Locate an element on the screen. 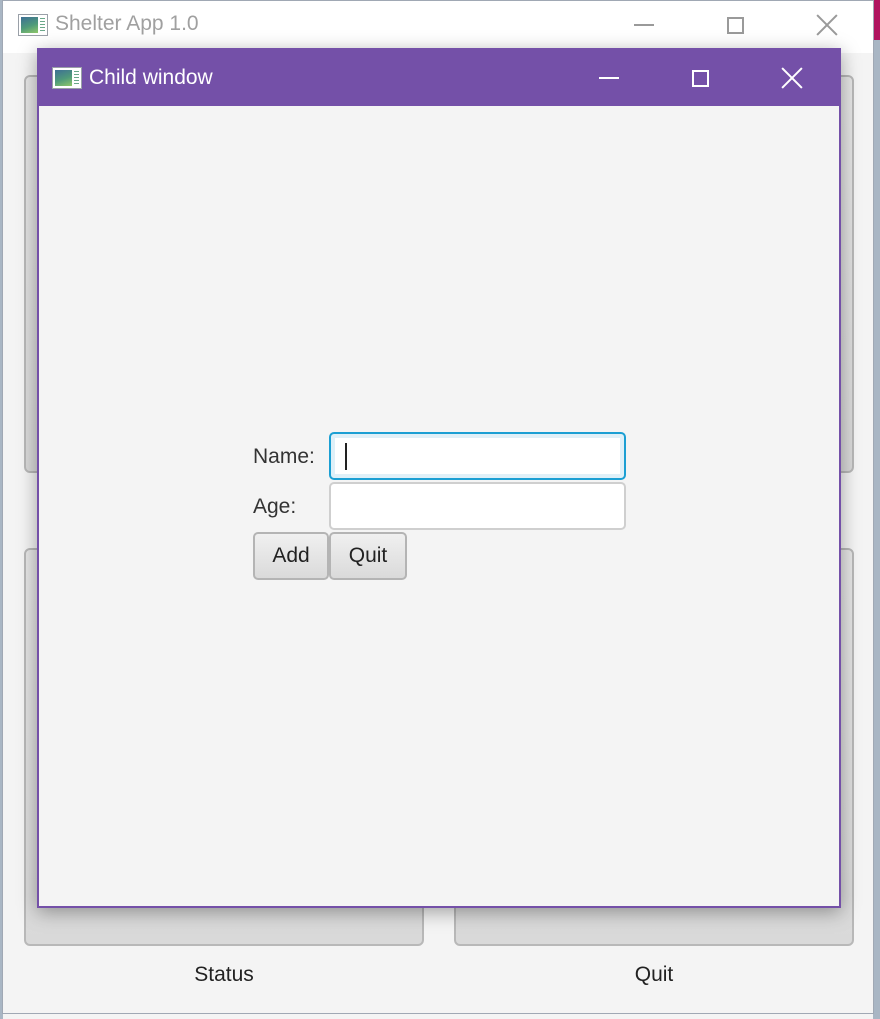  desktop-background-right is located at coordinates (876, 509).